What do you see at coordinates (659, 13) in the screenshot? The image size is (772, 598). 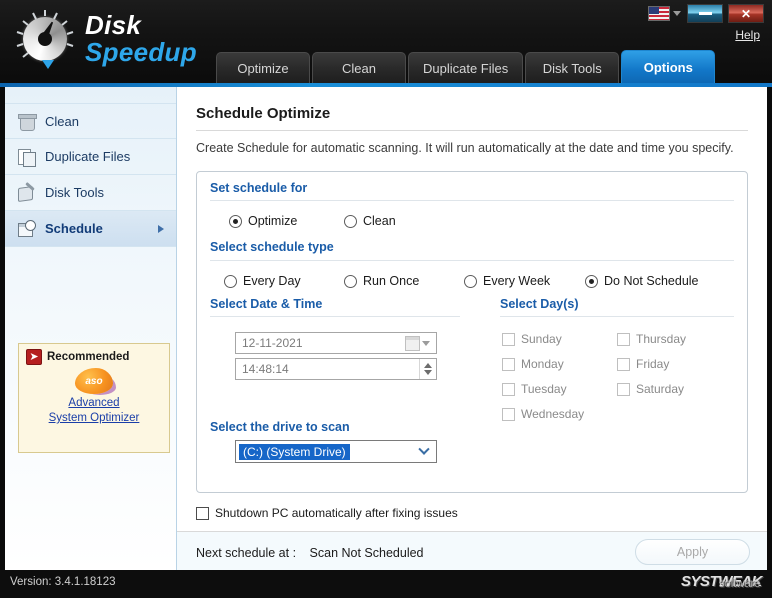 I see `us-flag-icon` at bounding box center [659, 13].